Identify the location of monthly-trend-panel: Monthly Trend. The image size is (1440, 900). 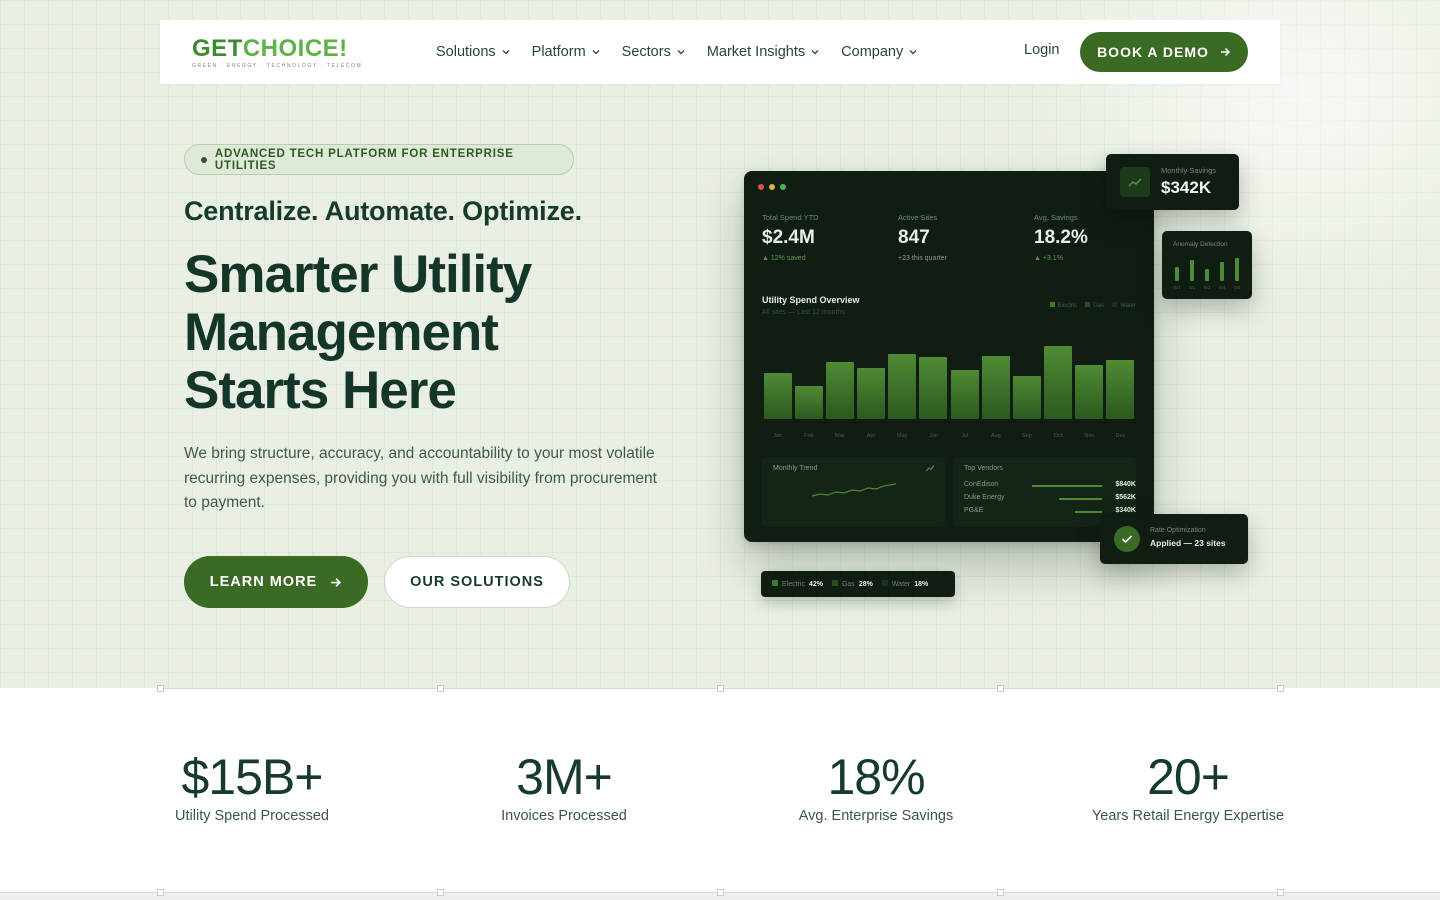
(853, 492).